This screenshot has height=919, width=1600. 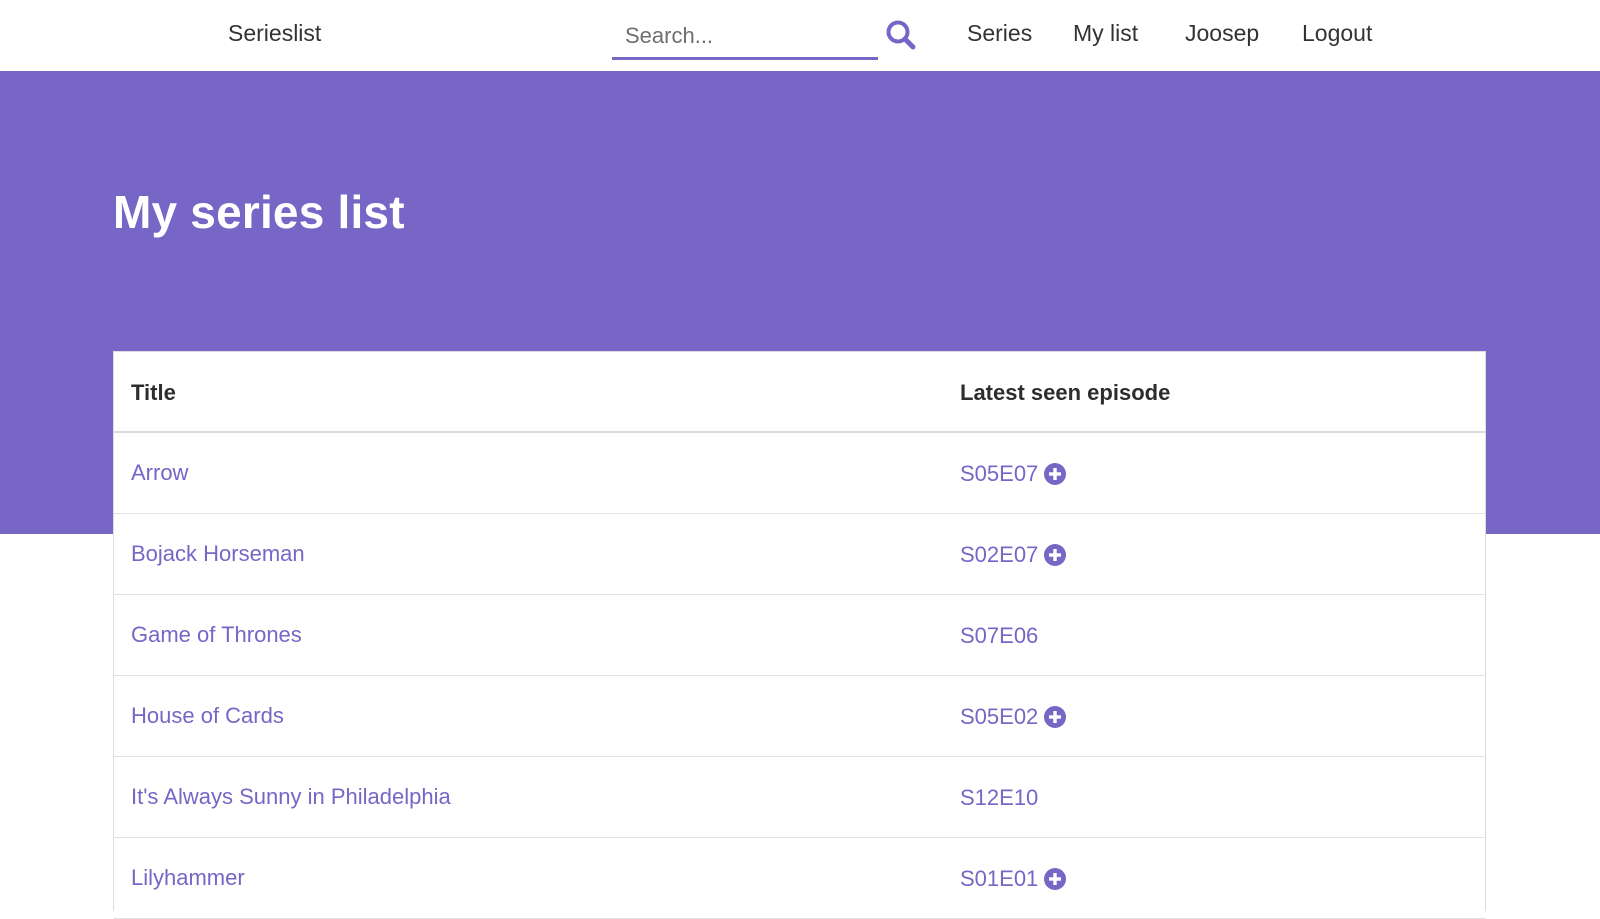 What do you see at coordinates (1222, 33) in the screenshot?
I see `nav-link-user: Joosep` at bounding box center [1222, 33].